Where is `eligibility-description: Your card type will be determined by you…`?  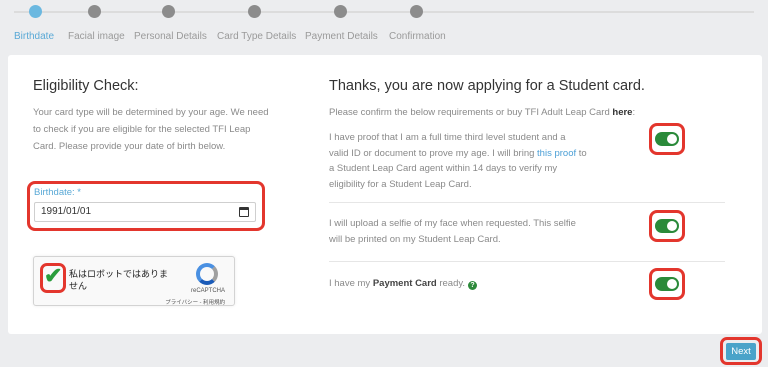
eligibility-description: Your card type will be determined by you… is located at coordinates (151, 129).